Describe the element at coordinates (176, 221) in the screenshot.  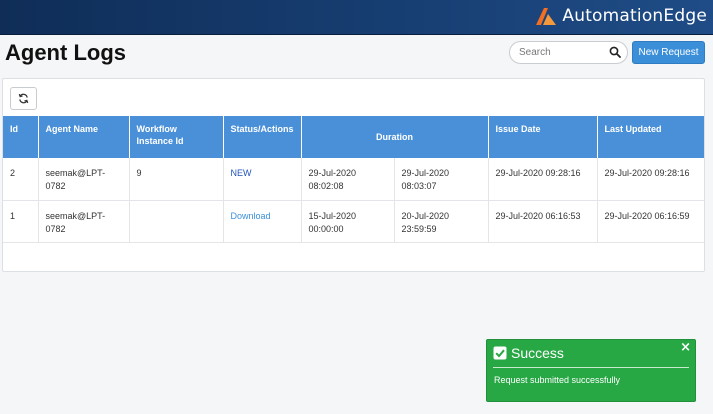
I see `cell-workflow-instance-id` at that location.